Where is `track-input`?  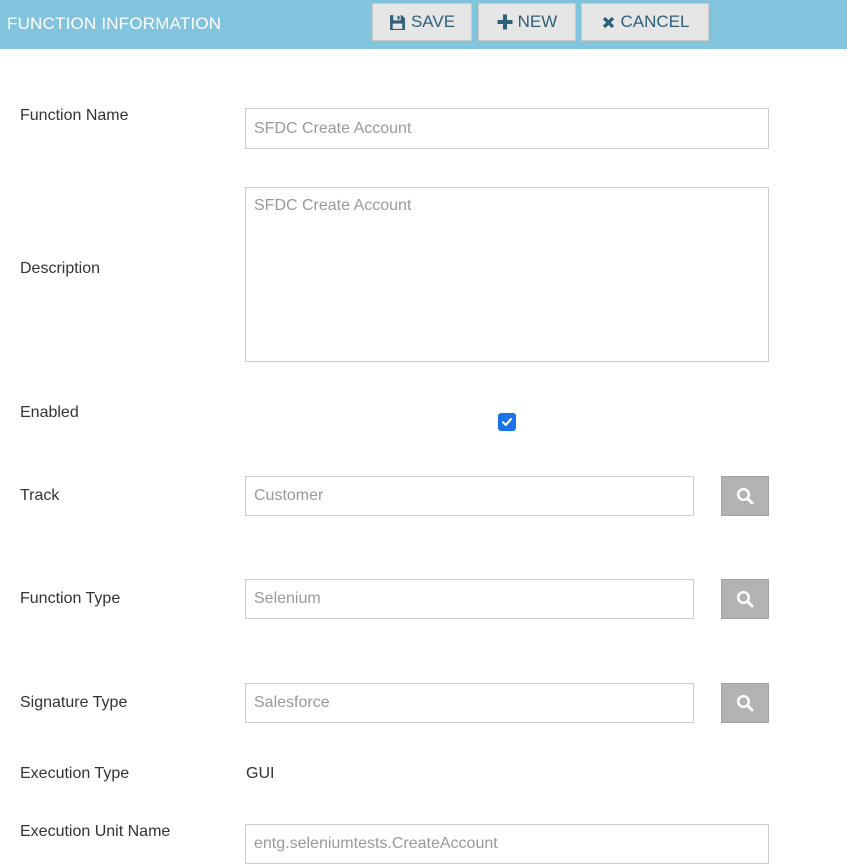
track-input is located at coordinates (469, 496).